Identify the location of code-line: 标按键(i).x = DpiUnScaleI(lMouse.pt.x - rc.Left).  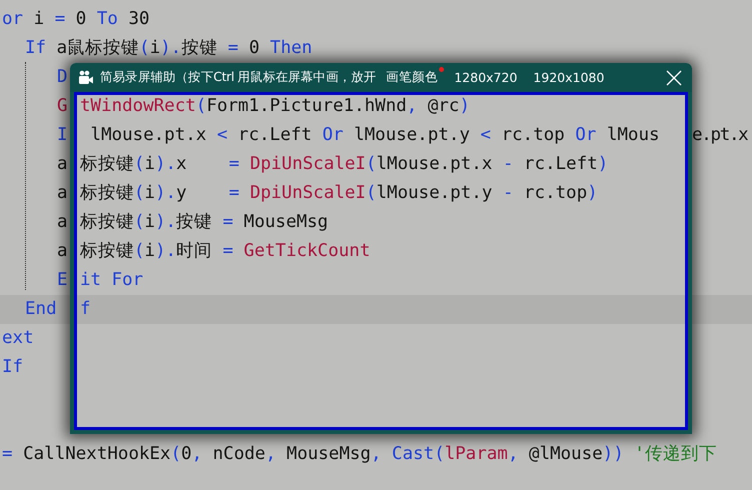
(344, 164).